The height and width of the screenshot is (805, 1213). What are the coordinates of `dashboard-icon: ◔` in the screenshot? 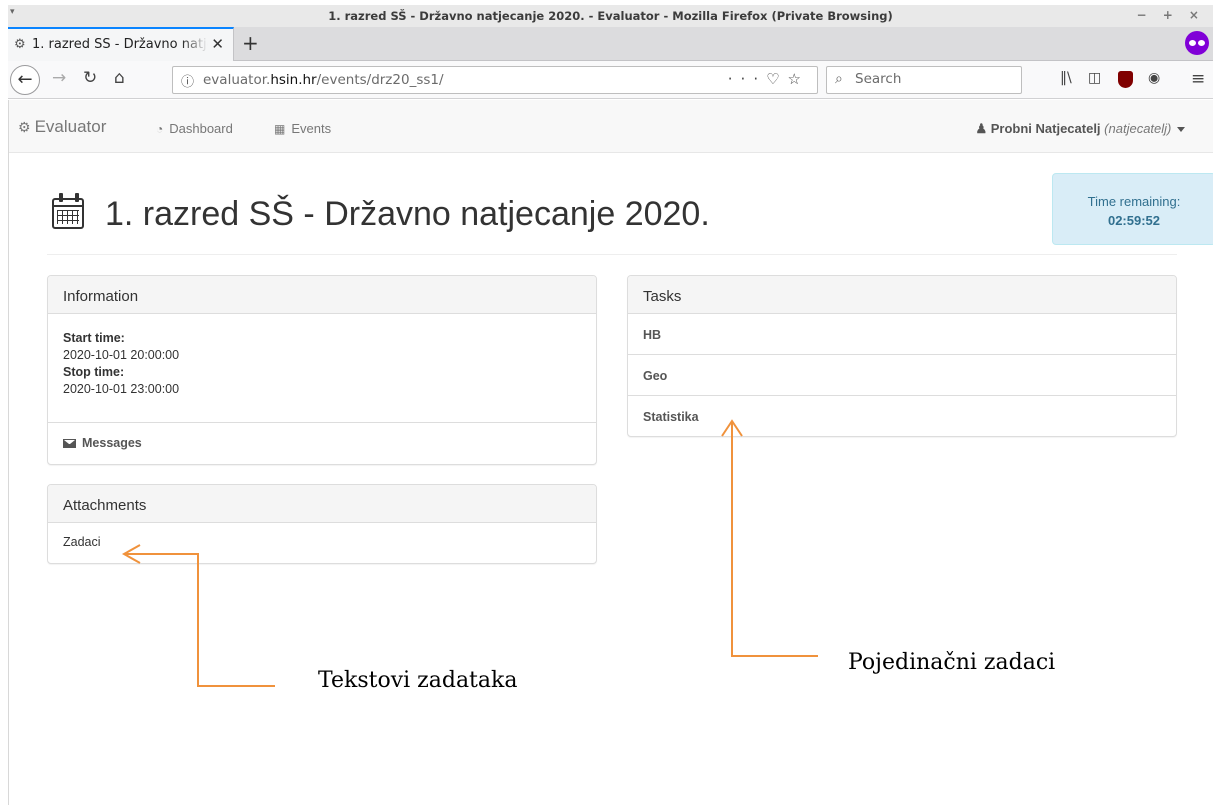 It's located at (160, 129).